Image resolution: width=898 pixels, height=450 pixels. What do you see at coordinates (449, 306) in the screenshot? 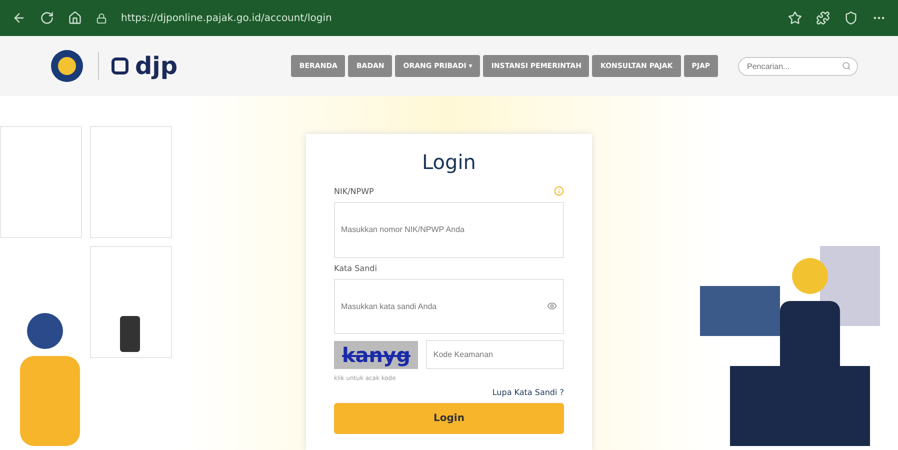
I see `password-input: Masukkan kata sandi Anda` at bounding box center [449, 306].